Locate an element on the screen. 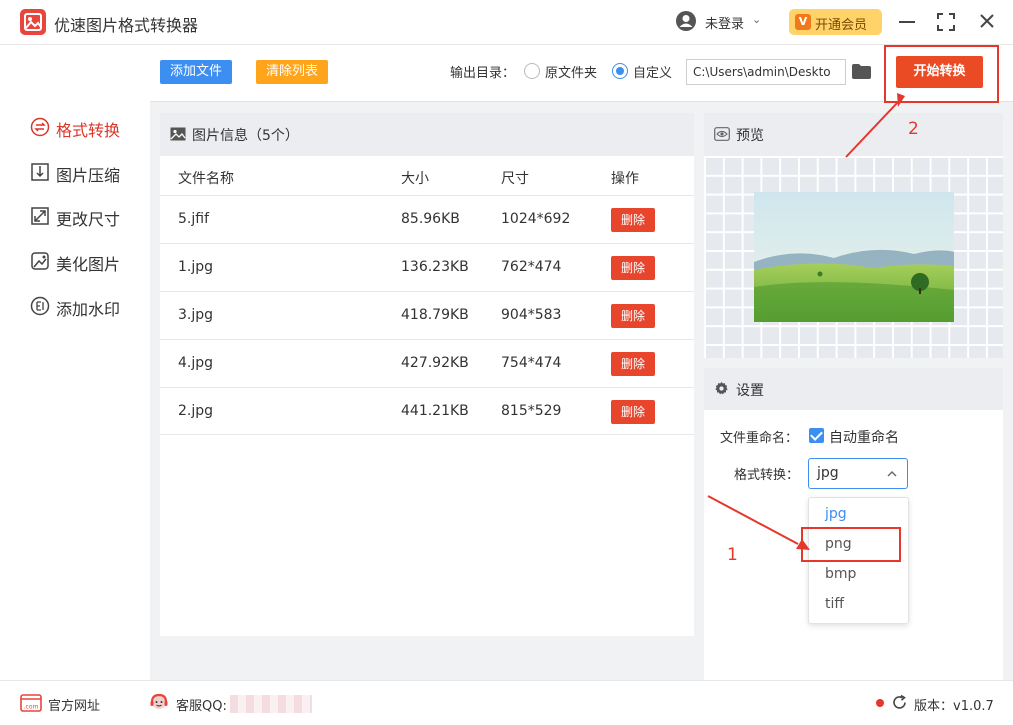 The image size is (1013, 725). col-size: 大小 is located at coordinates (415, 179).